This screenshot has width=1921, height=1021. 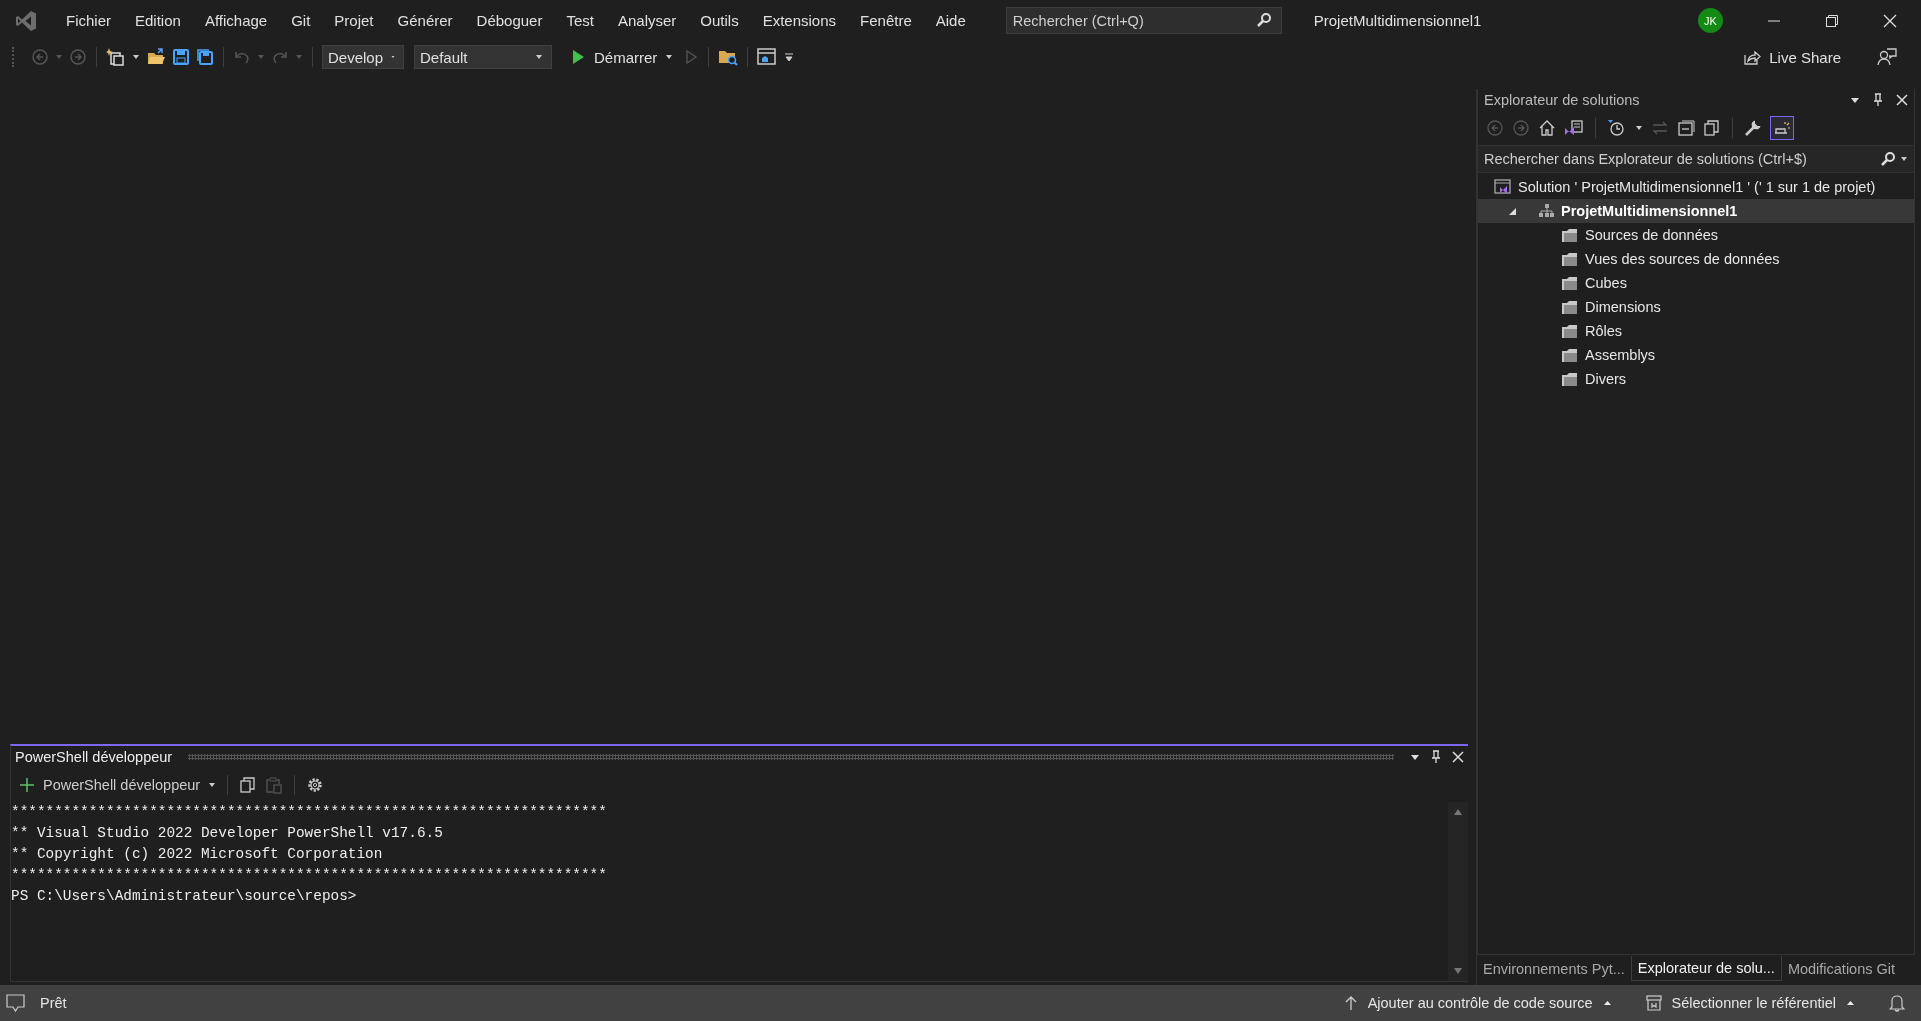 I want to click on menu-item: Fichier, so click(x=88, y=20).